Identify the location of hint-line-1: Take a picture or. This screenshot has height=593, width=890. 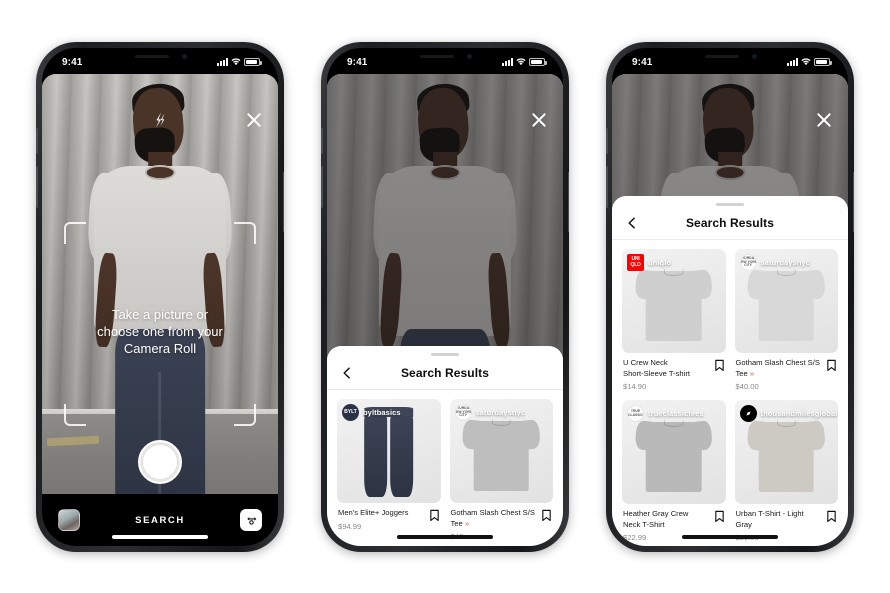
(160, 314).